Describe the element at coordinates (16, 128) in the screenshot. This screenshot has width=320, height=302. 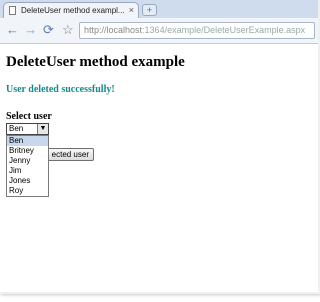
I see `selected-user: Ben` at that location.